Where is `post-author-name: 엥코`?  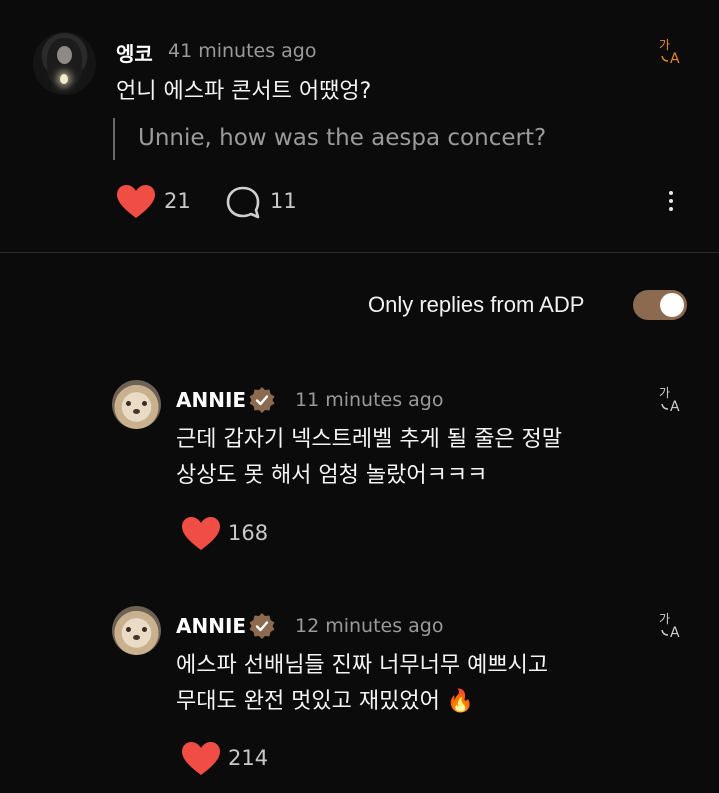
post-author-name: 엥코 is located at coordinates (134, 52).